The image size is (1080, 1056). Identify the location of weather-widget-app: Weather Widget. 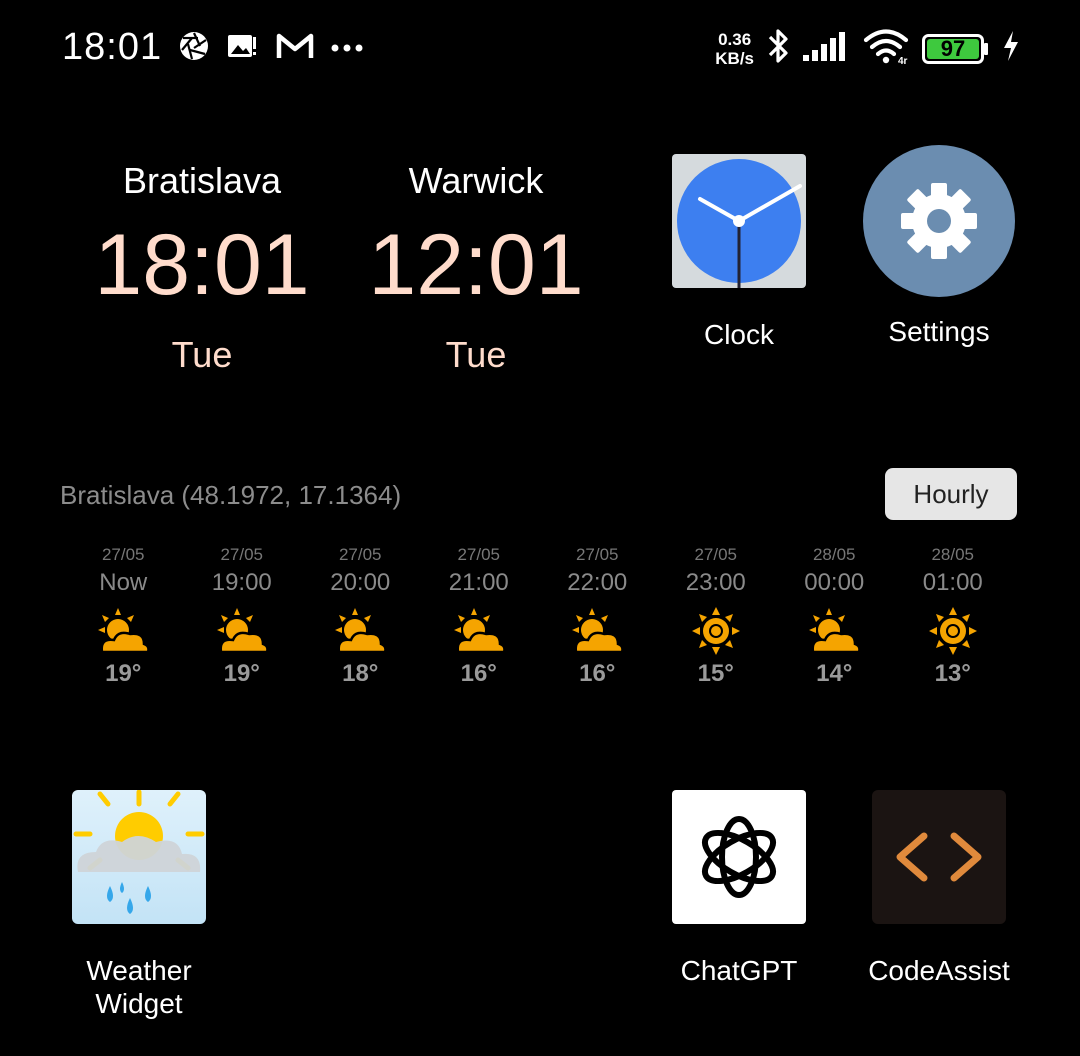
(139, 905).